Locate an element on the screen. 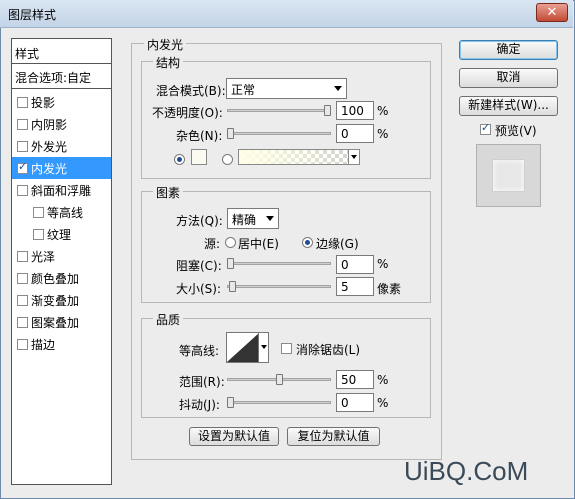  ok-button: 确定 is located at coordinates (508, 50).